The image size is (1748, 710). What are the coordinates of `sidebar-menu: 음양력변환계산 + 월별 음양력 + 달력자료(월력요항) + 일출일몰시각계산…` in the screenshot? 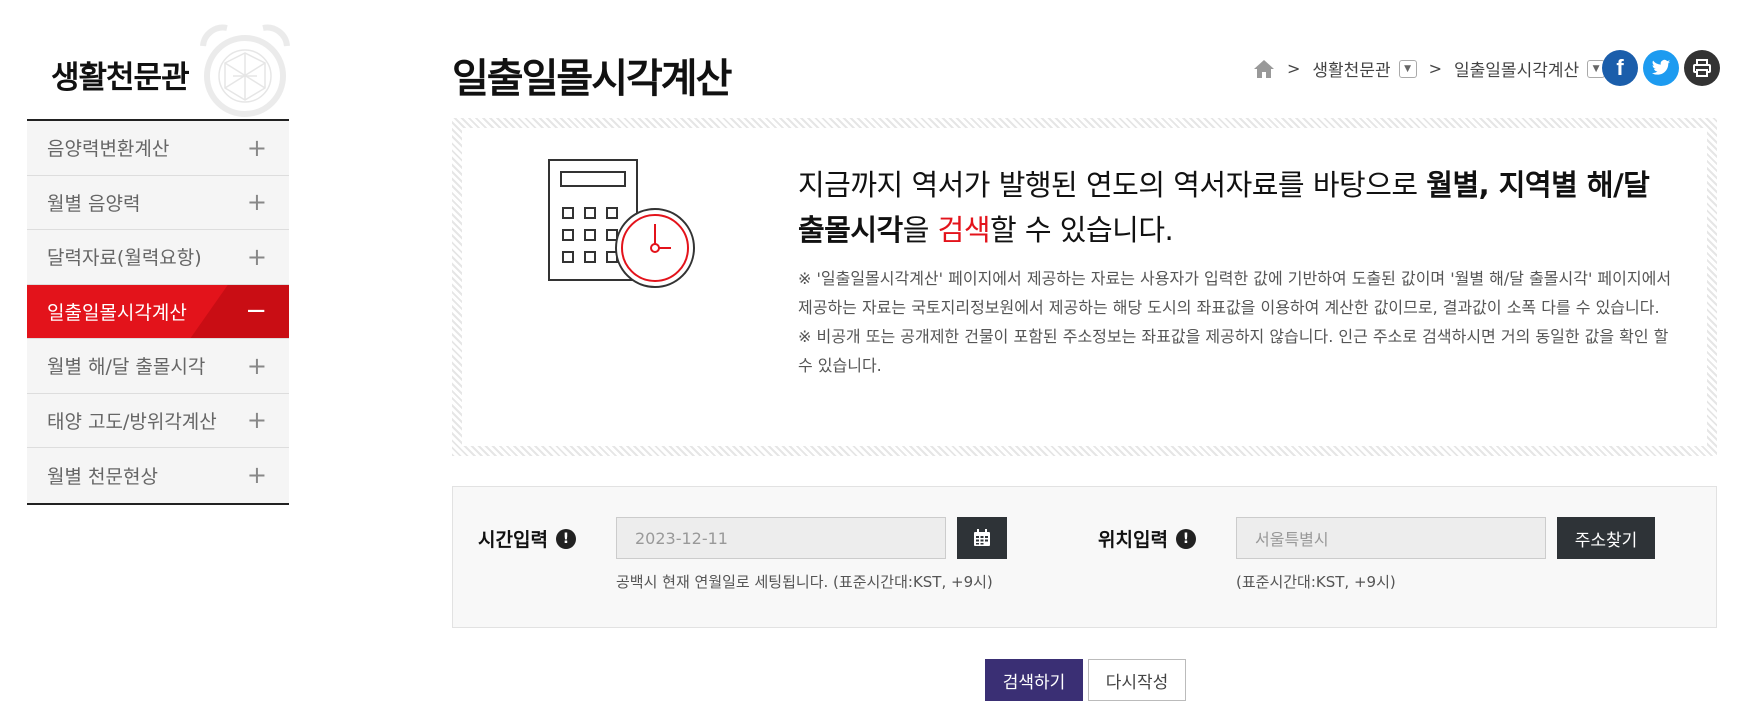 It's located at (158, 312).